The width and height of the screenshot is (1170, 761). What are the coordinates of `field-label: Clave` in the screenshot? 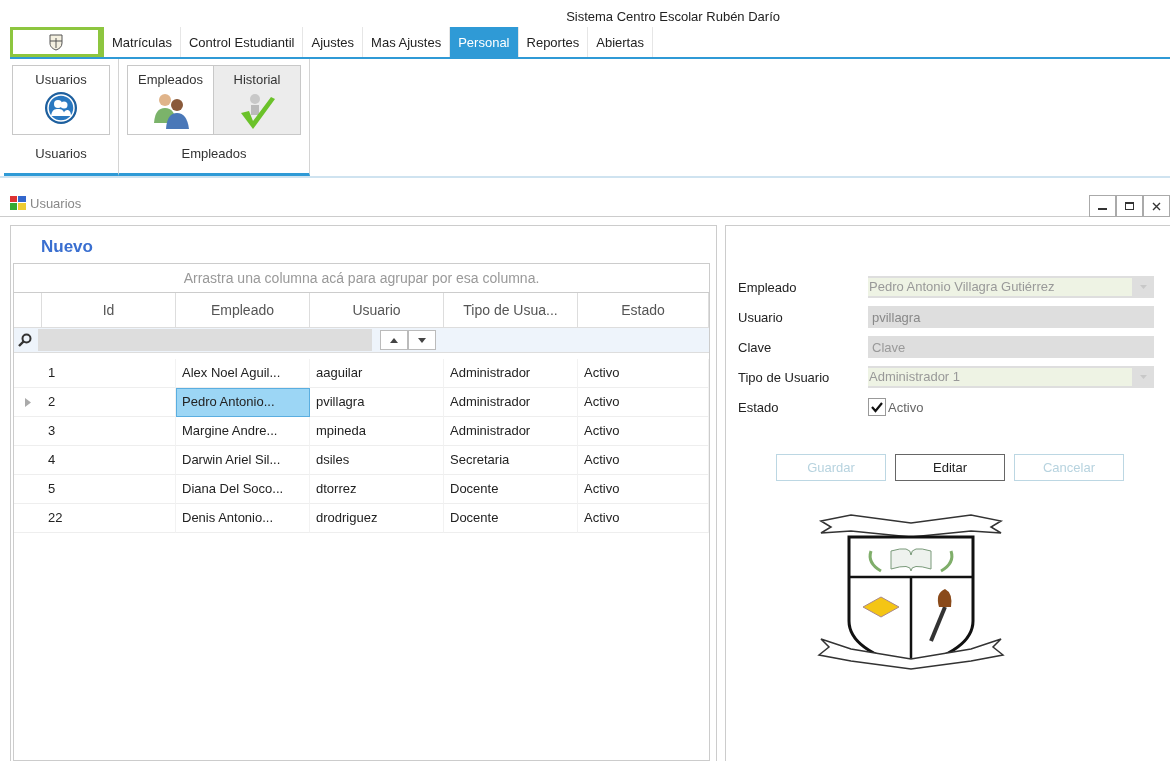 It's located at (755, 347).